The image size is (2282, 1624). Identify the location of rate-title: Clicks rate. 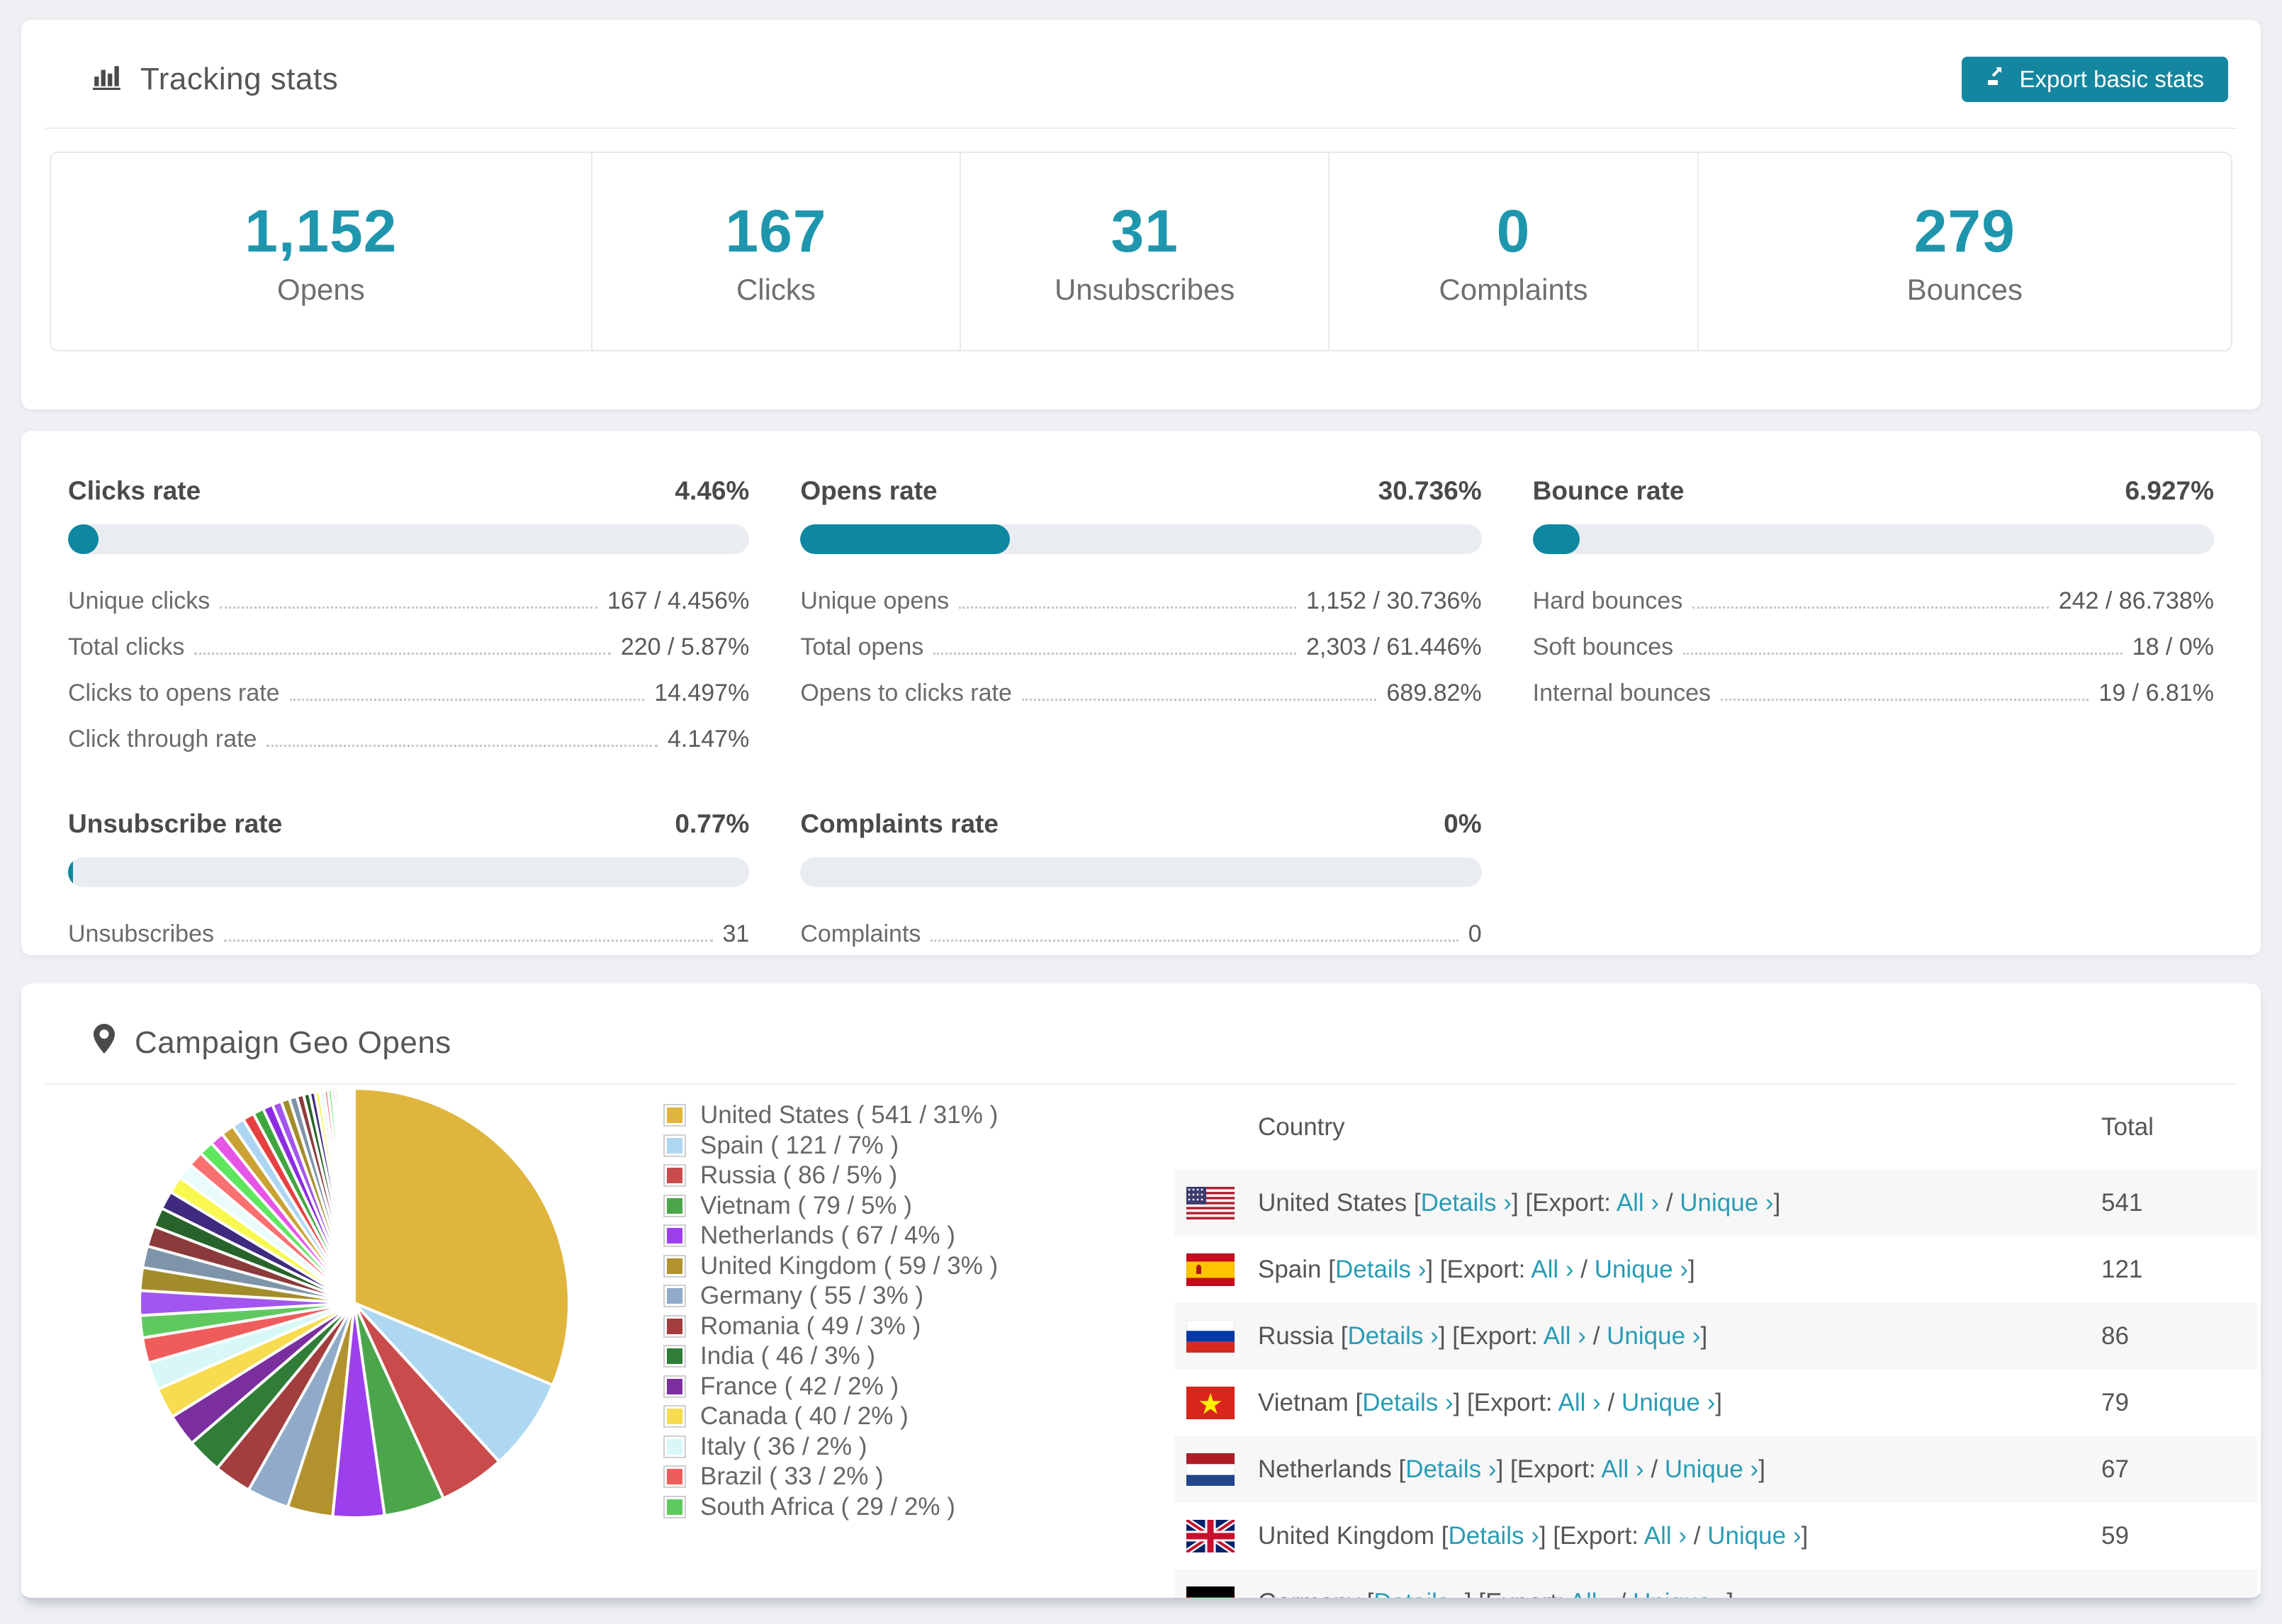
(134, 490).